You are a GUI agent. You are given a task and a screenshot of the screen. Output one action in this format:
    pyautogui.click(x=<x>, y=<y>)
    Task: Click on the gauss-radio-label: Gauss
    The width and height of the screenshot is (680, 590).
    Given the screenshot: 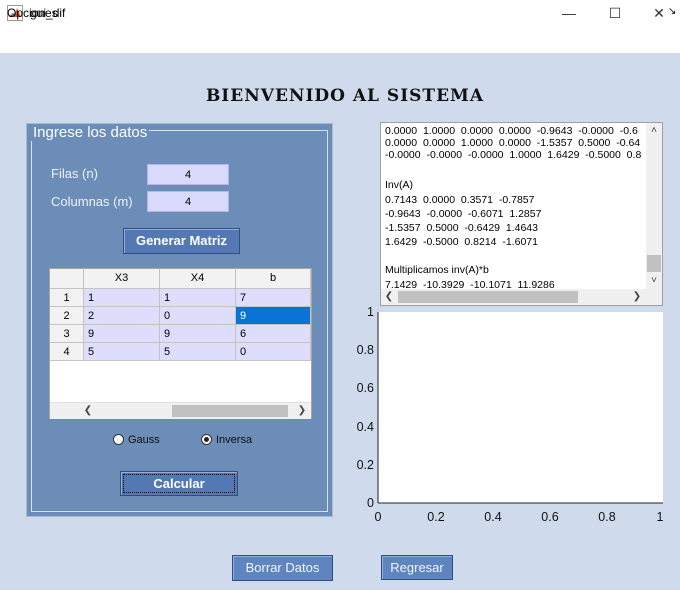 What is the action you would take?
    pyautogui.click(x=144, y=440)
    